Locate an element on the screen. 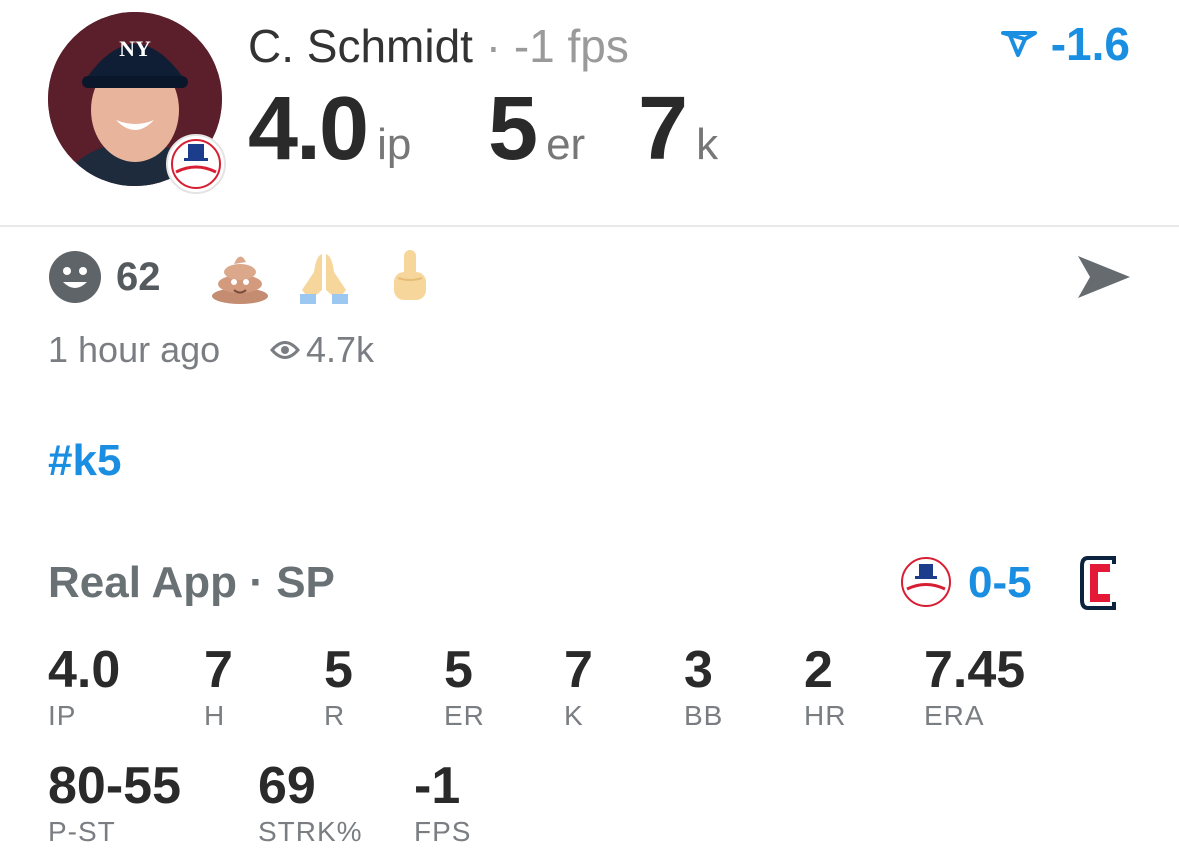 The height and width of the screenshot is (852, 1179). stat-hr: 2 HR is located at coordinates (825, 686).